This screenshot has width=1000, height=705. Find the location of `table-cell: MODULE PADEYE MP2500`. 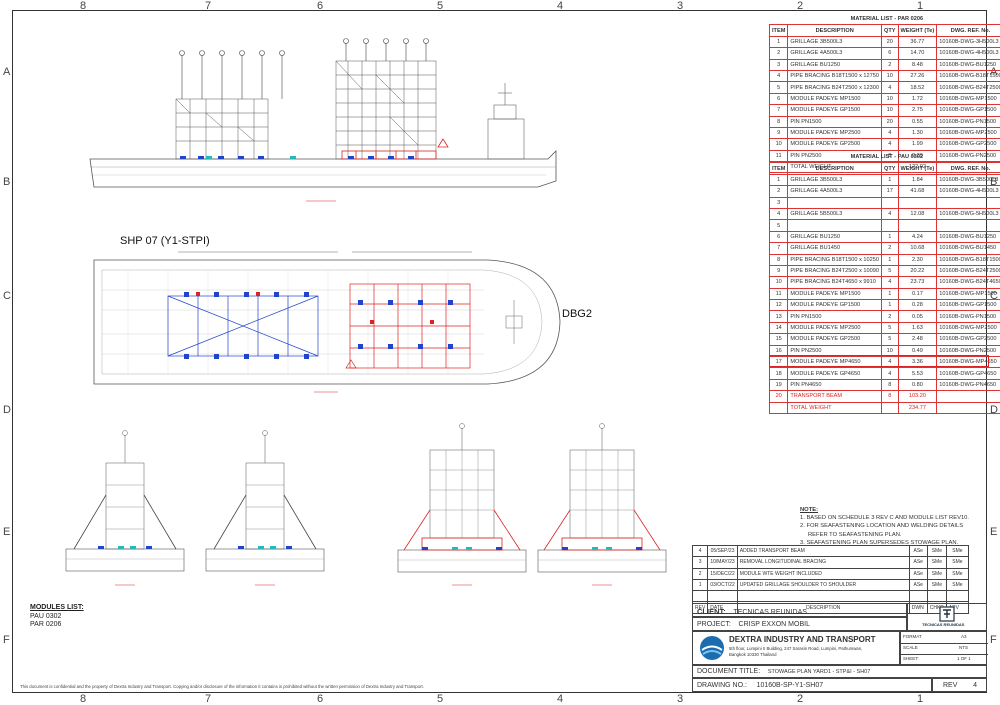

table-cell: MODULE PADEYE MP2500 is located at coordinates (835, 132).